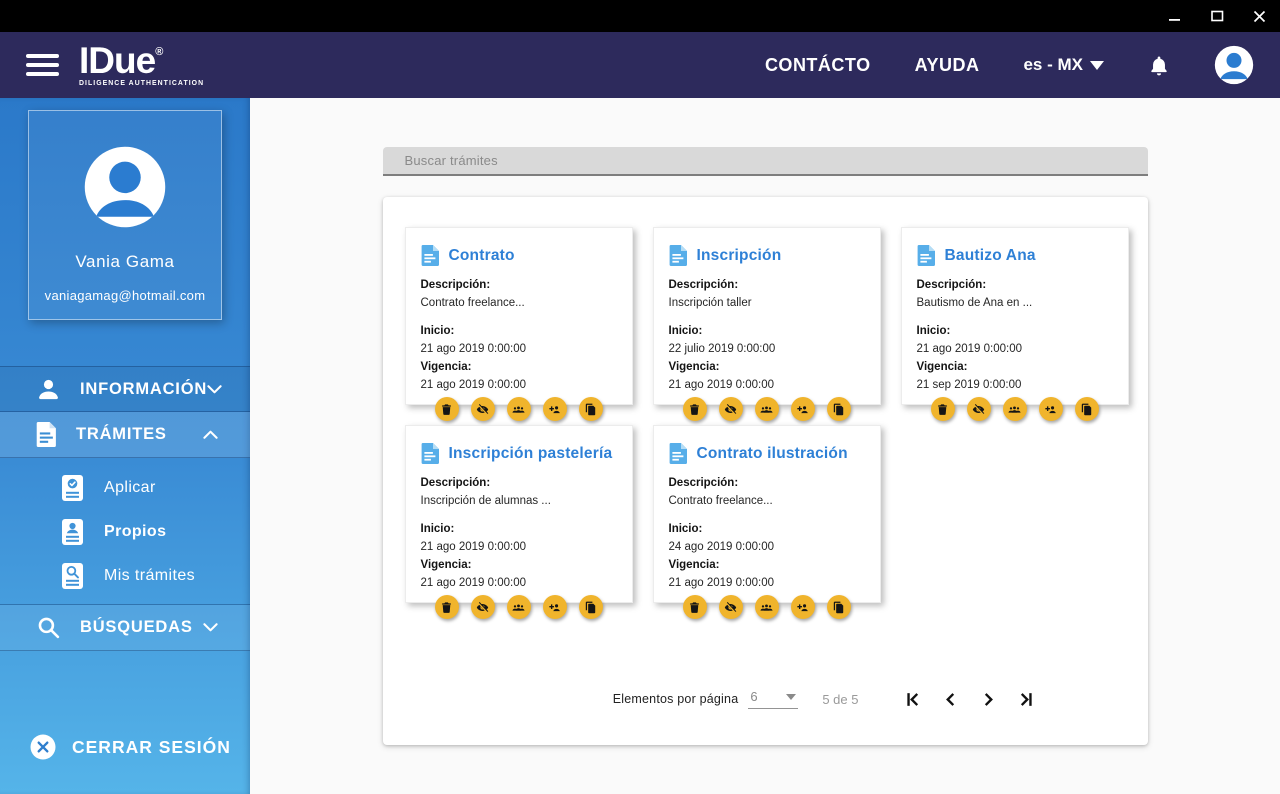 The image size is (1280, 794). Describe the element at coordinates (125, 389) in the screenshot. I see `sidebar-item-informacion: INFORMACIÓN` at that location.